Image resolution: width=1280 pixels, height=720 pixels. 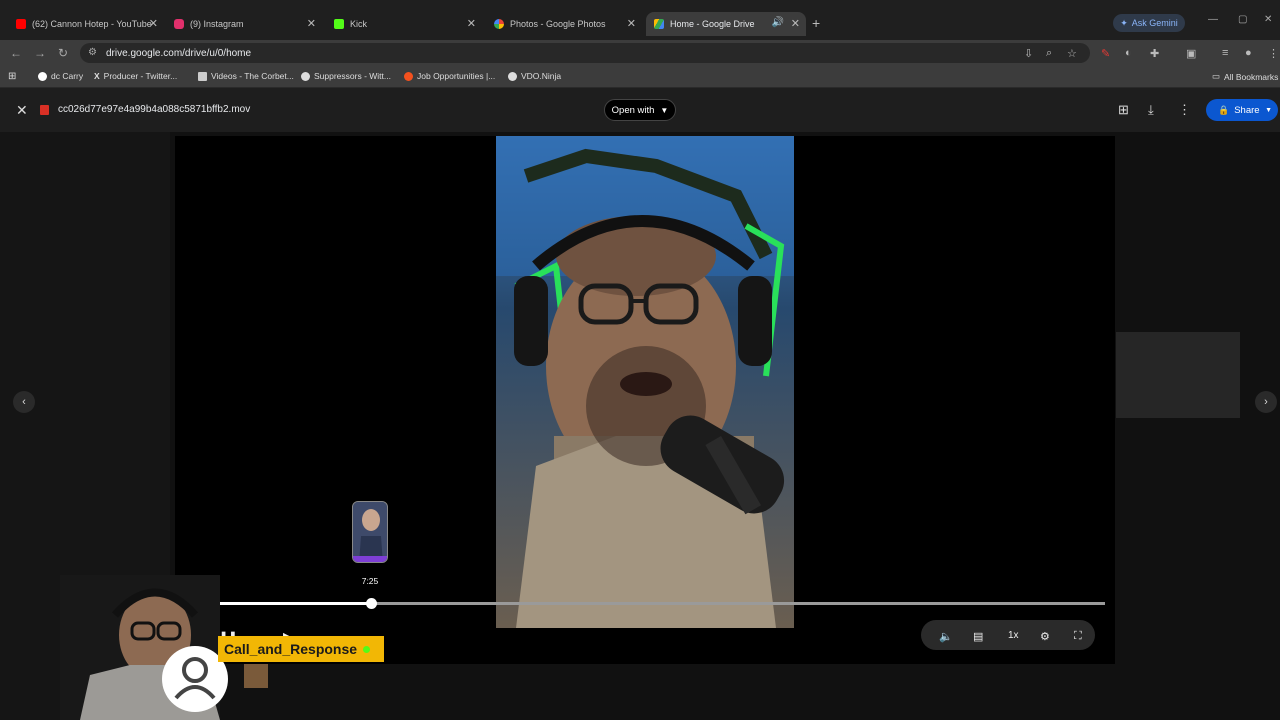 I want to click on bookmark-item: VDO.Ninja, so click(x=534, y=76).